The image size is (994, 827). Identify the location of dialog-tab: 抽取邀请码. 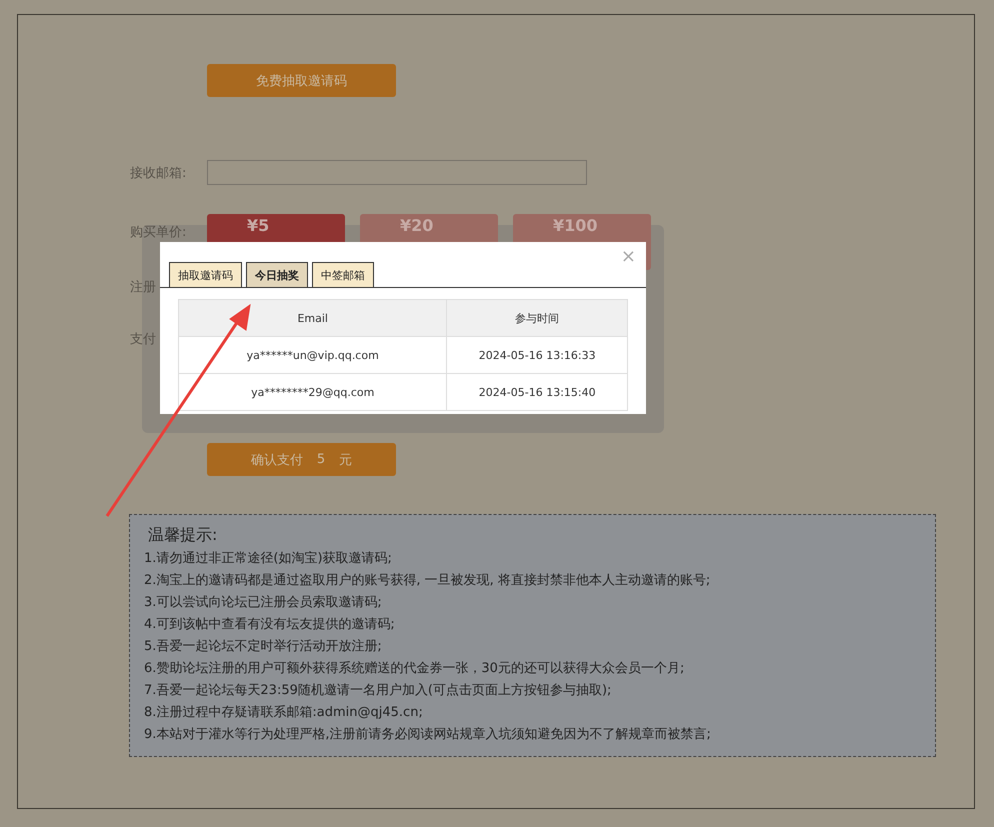
(205, 274).